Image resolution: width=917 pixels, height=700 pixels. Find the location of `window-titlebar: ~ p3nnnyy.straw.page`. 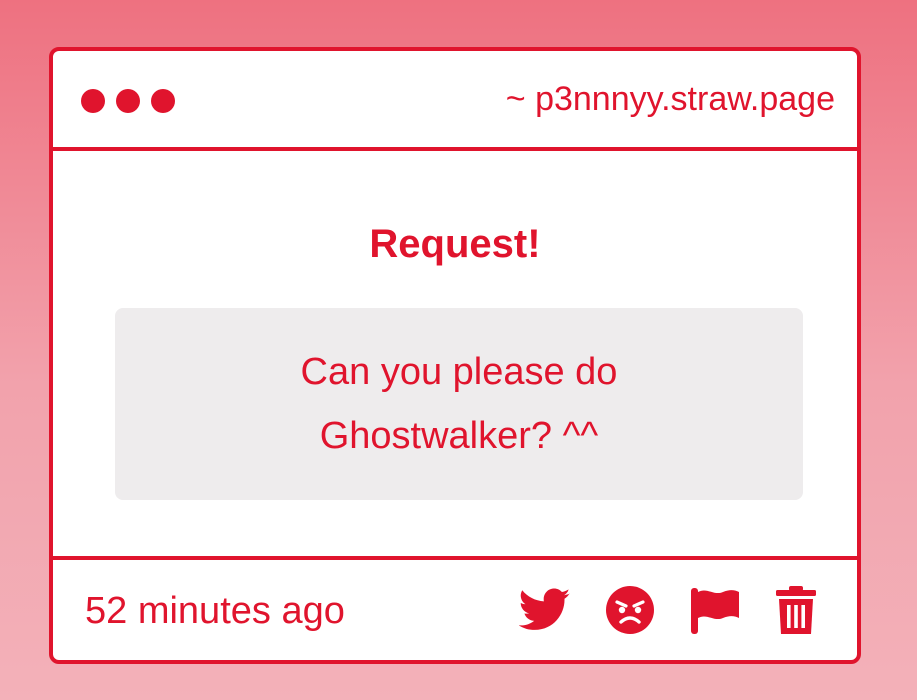

window-titlebar: ~ p3nnnyy.straw.page is located at coordinates (455, 101).